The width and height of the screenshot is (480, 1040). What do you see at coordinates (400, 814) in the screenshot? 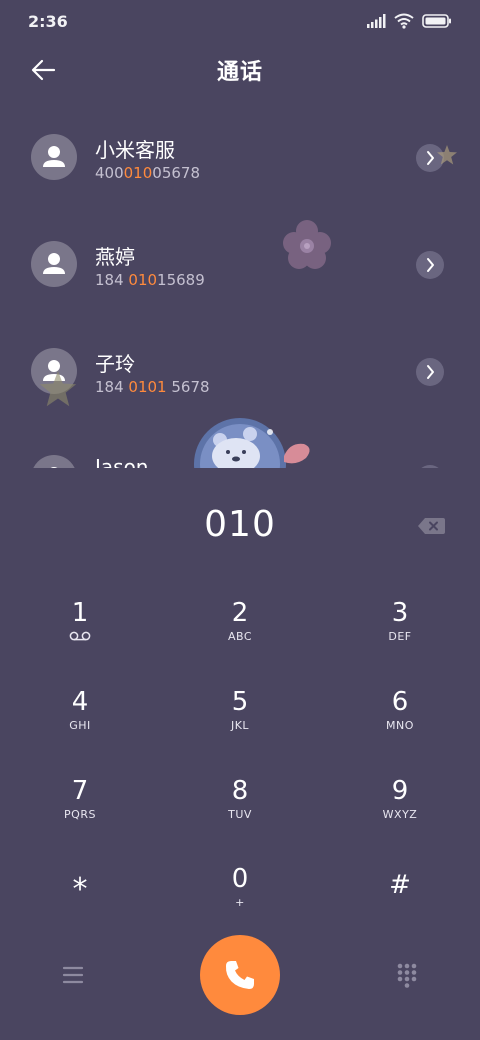
I see `key-letters: WXYZ` at bounding box center [400, 814].